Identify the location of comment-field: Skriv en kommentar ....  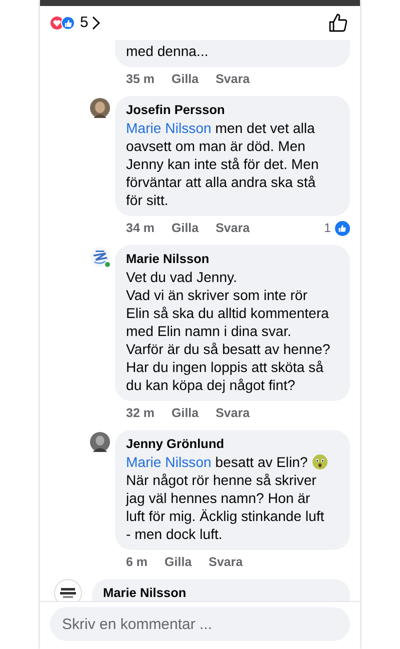
(200, 624).